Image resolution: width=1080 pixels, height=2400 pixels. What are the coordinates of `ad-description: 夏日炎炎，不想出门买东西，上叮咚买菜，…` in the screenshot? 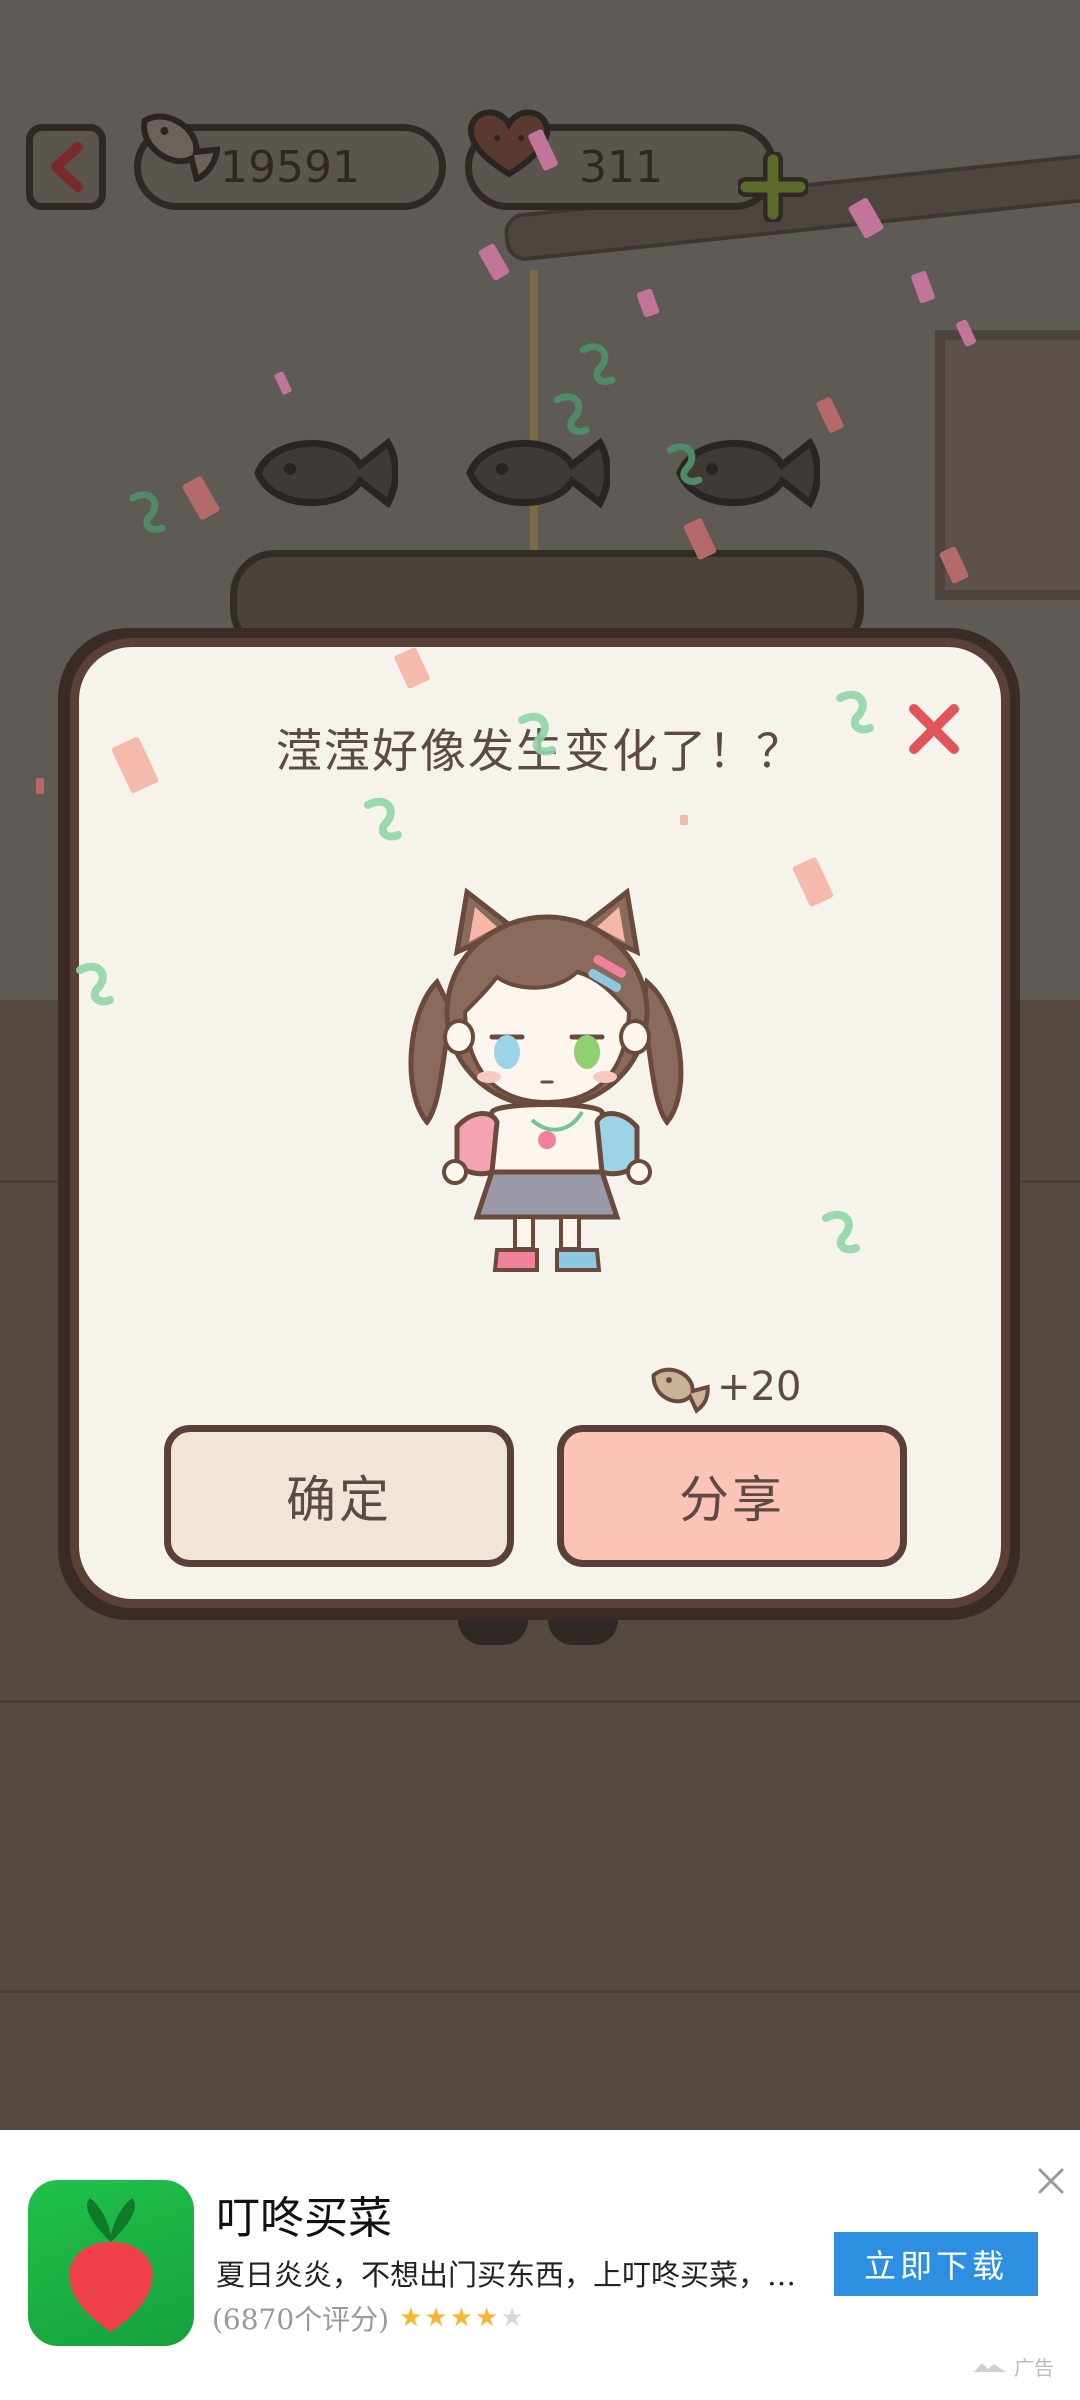 It's located at (516, 2273).